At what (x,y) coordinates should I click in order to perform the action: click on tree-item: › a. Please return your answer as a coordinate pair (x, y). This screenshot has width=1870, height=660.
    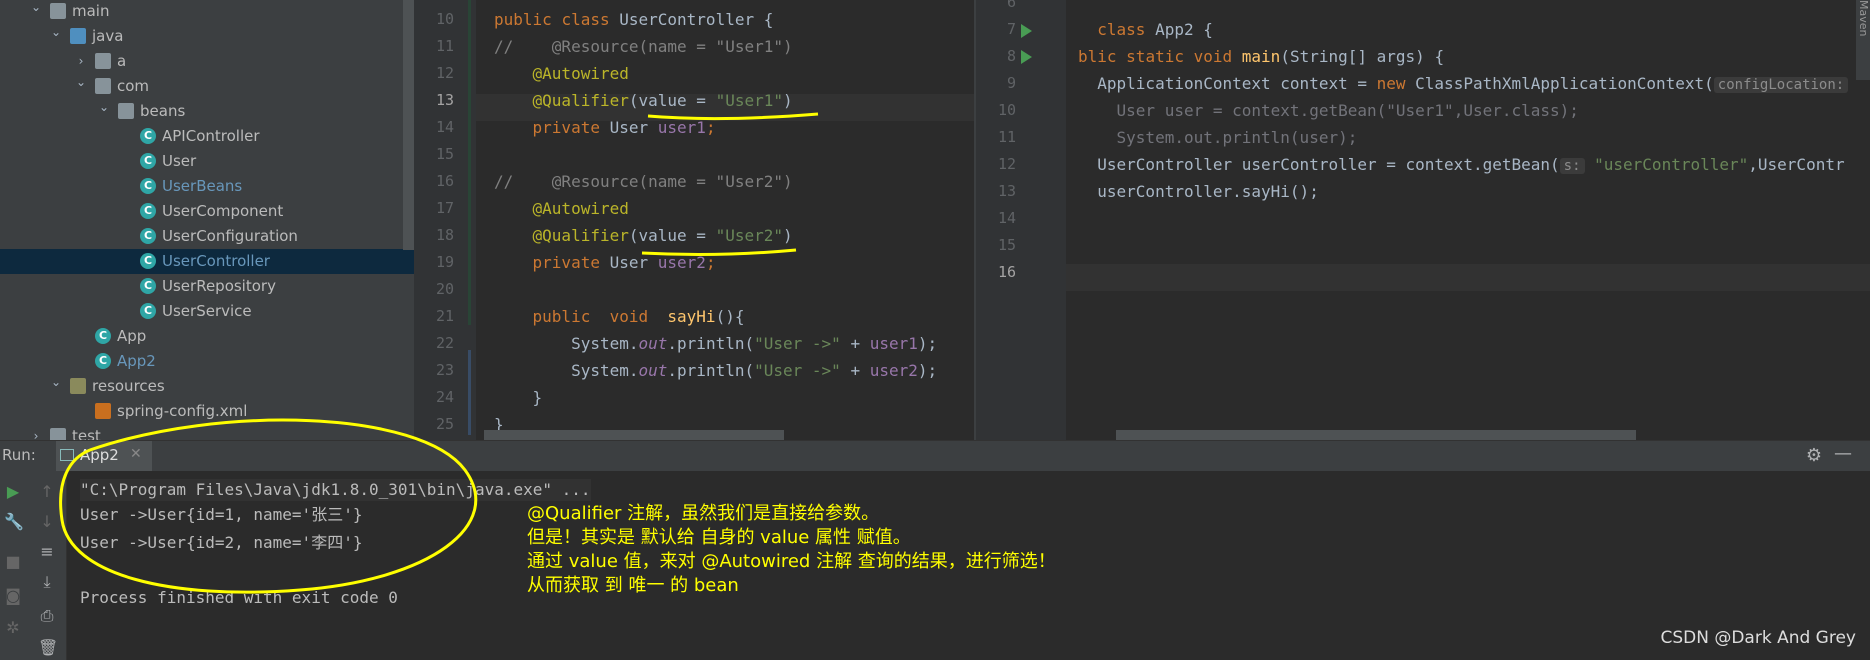
    Looking at the image, I should click on (207, 61).